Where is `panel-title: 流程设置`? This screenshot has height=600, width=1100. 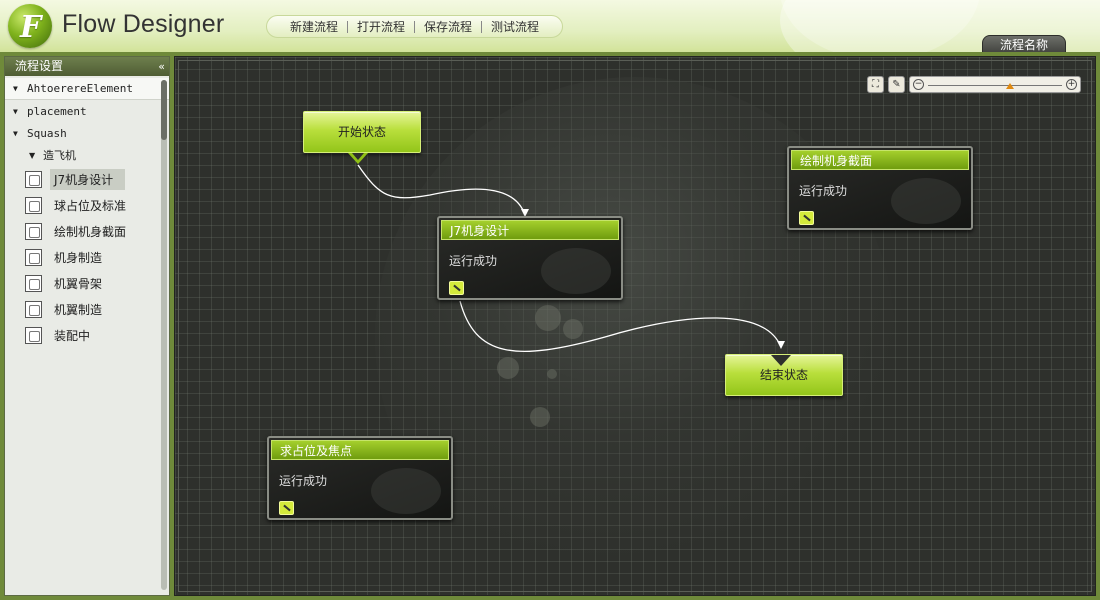
panel-title: 流程设置 is located at coordinates (39, 66).